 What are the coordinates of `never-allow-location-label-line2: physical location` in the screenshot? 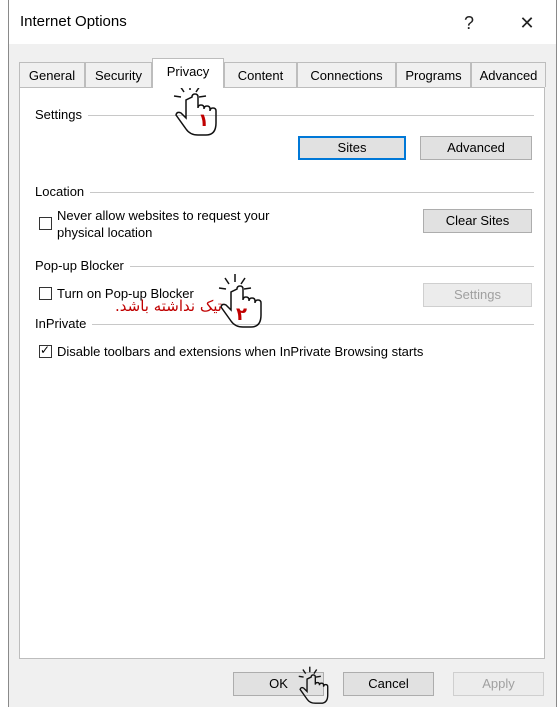 It's located at (105, 232).